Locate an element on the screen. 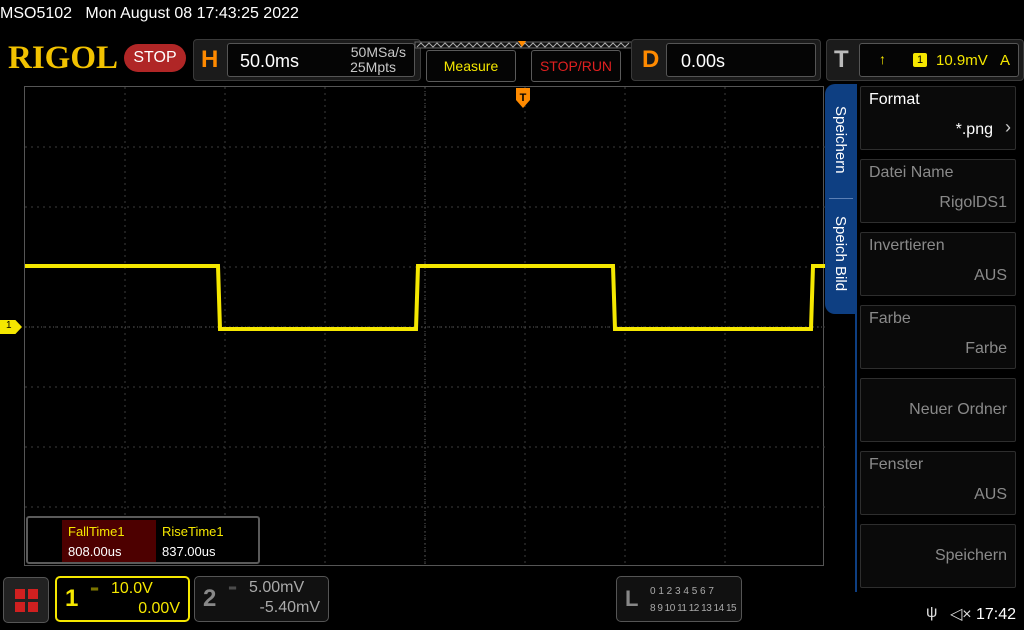  main-menu-button is located at coordinates (26, 600).